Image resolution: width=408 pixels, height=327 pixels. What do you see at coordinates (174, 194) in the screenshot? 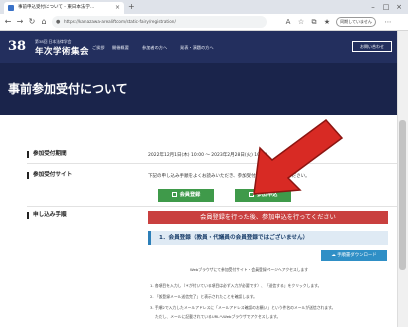
I see `register-icon` at bounding box center [174, 194].